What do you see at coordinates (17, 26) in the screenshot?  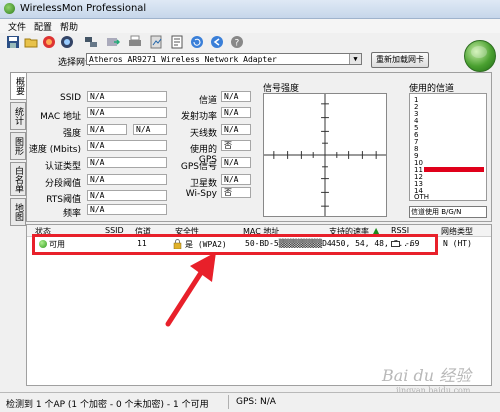 I see `menu-file: 文件` at bounding box center [17, 26].